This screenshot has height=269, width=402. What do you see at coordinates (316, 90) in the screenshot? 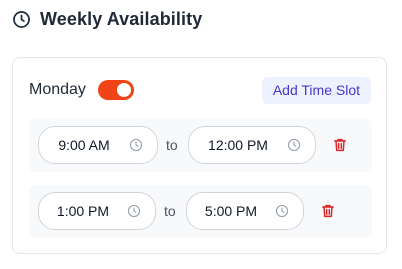
I see `add-time-slot-button: Add Time Slot` at bounding box center [316, 90].